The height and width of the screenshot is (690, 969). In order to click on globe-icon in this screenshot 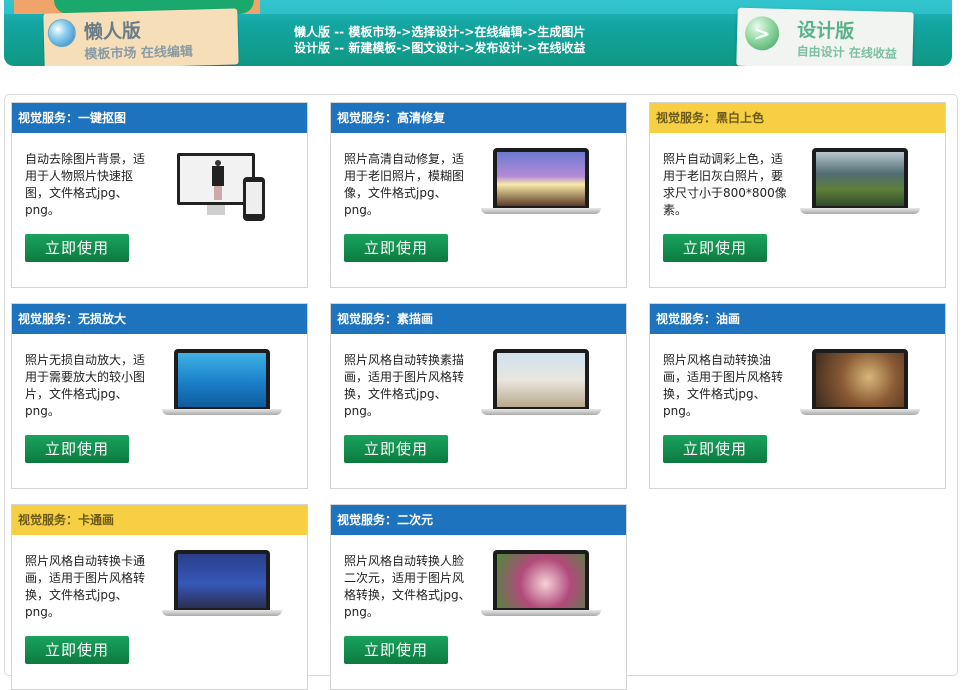, I will do `click(62, 33)`.